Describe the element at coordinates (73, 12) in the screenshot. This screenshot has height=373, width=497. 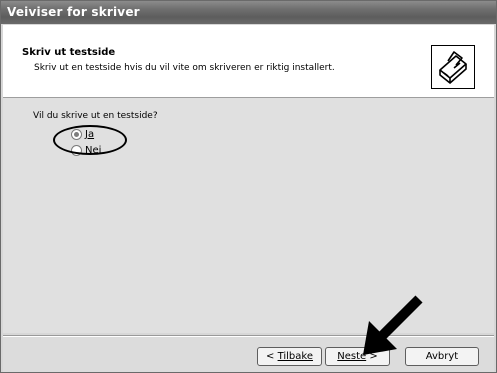
I see `window-title: Veiviser for skriver` at that location.